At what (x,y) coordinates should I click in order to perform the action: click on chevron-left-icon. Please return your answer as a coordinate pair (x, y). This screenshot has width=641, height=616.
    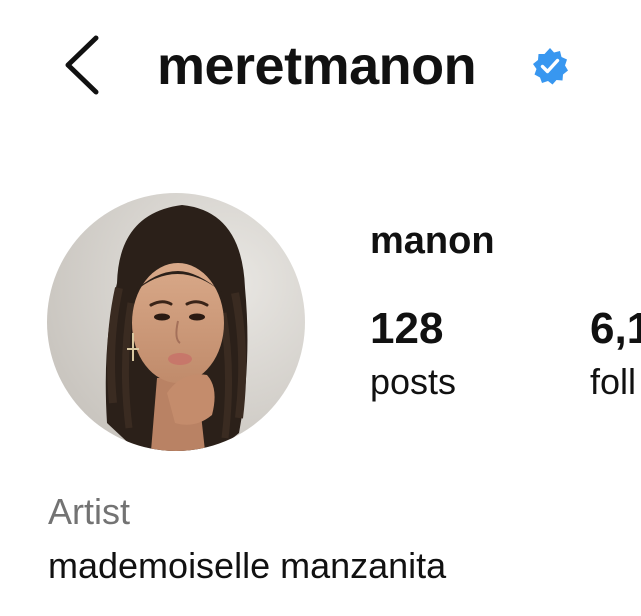
    Looking at the image, I should click on (82, 65).